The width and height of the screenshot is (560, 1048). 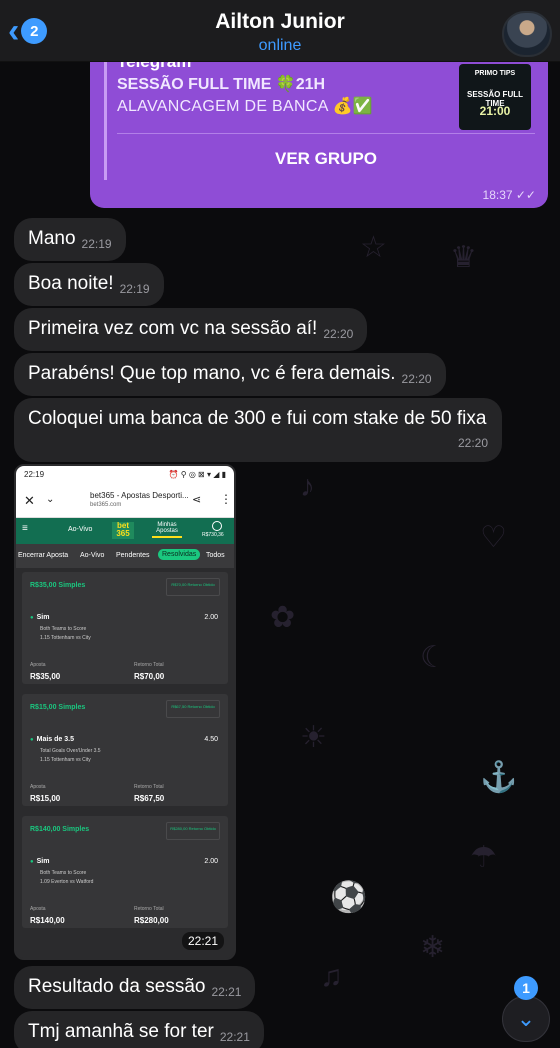 I want to click on bet-event: 1.09 Everton vs Watford, so click(x=67, y=882).